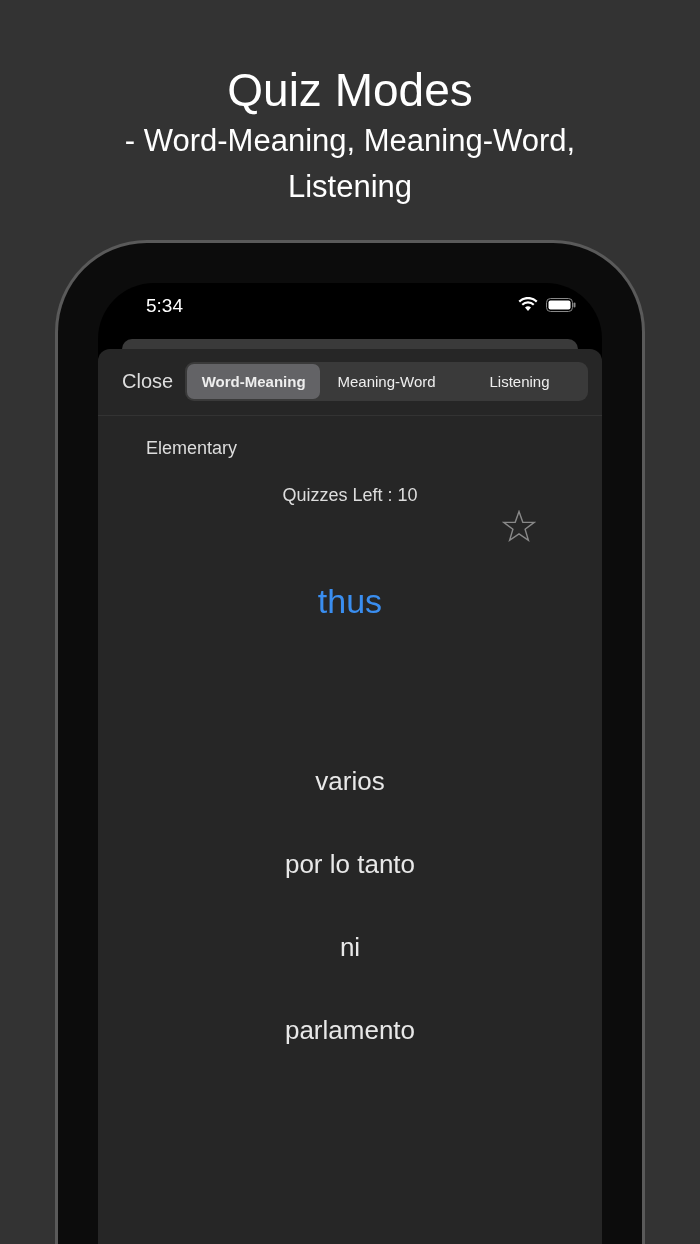  I want to click on answer-option: por lo tanto, so click(350, 864).